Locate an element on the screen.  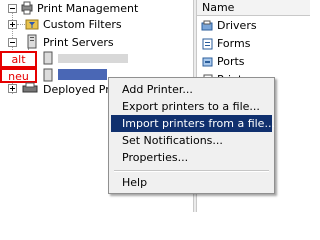
menu-separator is located at coordinates (191, 171).